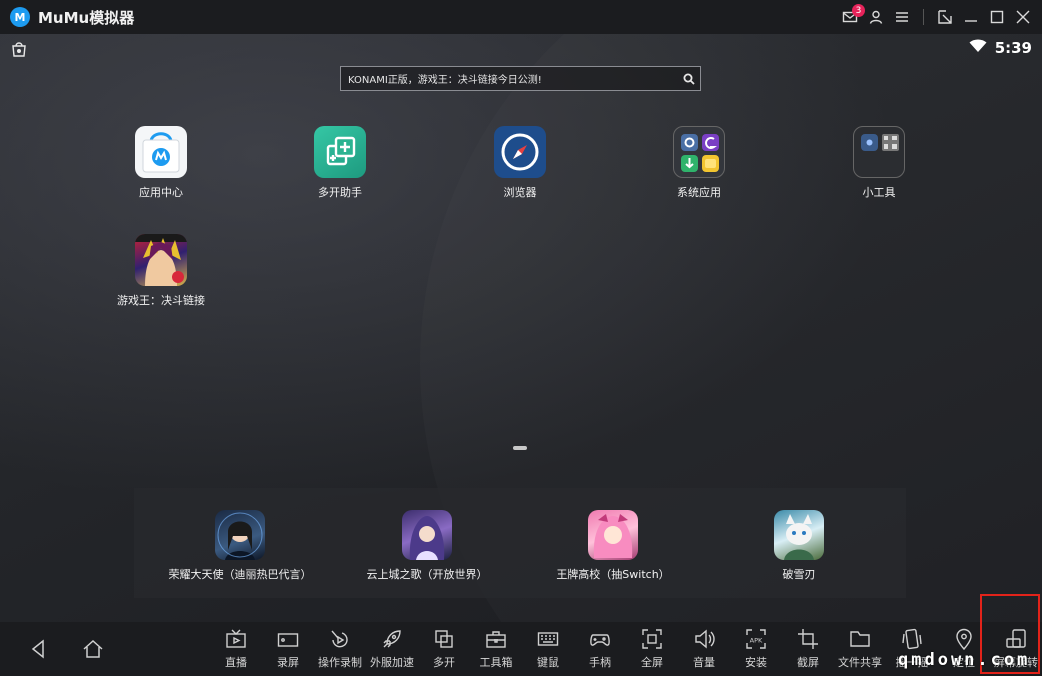 This screenshot has width=1042, height=676. What do you see at coordinates (860, 649) in the screenshot?
I see `file-share-button: 文件共享` at bounding box center [860, 649].